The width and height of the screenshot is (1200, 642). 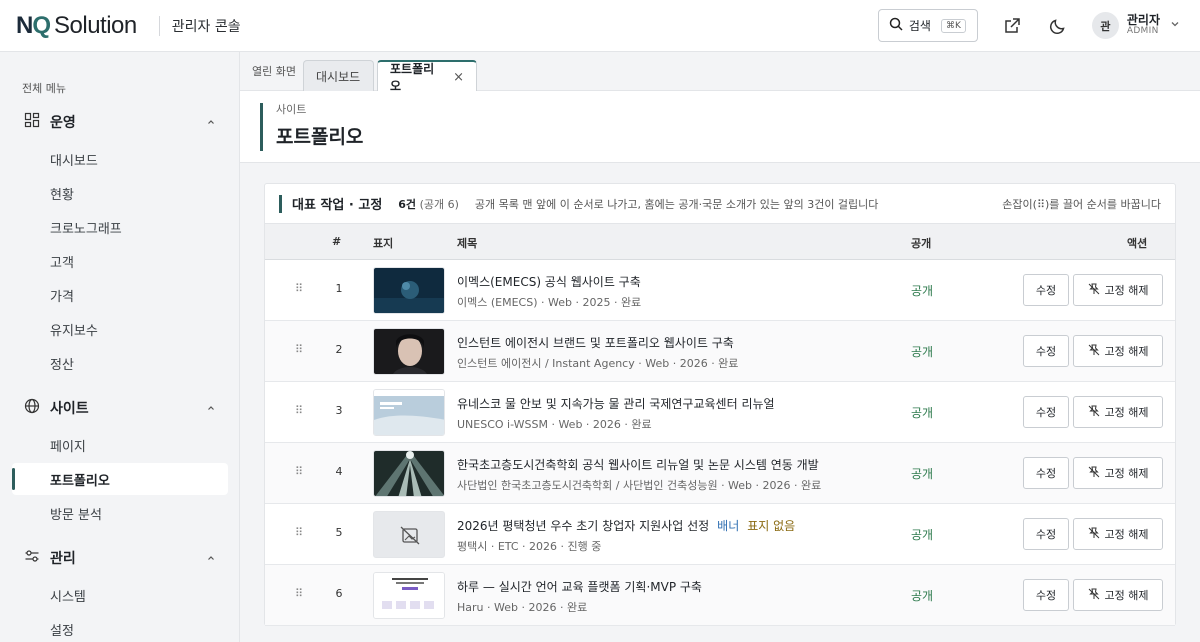 I want to click on sidebar-item-settlement: 정산, so click(x=120, y=363).